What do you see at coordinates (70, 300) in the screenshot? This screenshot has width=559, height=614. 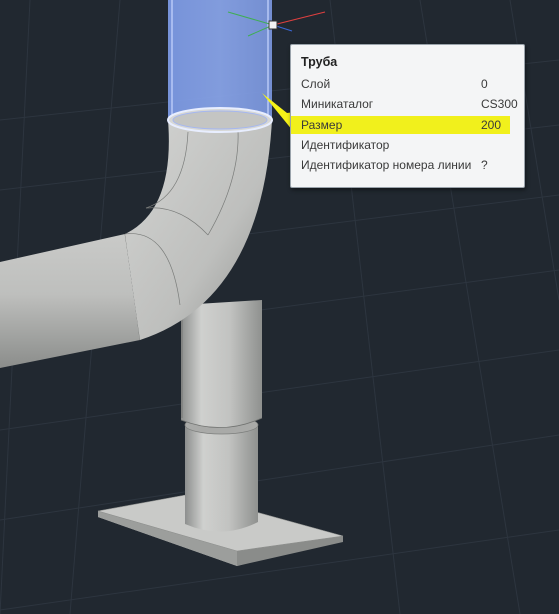 I see `horizontal-pipe` at bounding box center [70, 300].